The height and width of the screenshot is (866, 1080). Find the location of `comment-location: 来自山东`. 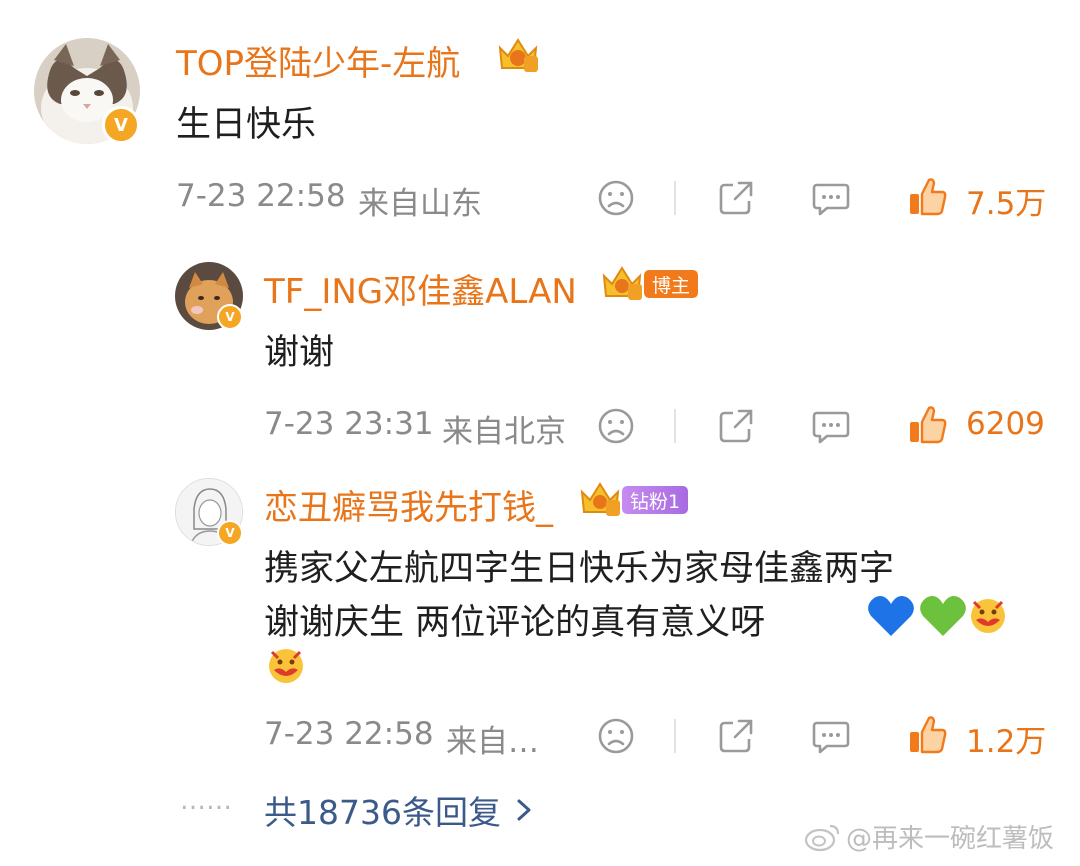

comment-location: 来自山东 is located at coordinates (420, 204).